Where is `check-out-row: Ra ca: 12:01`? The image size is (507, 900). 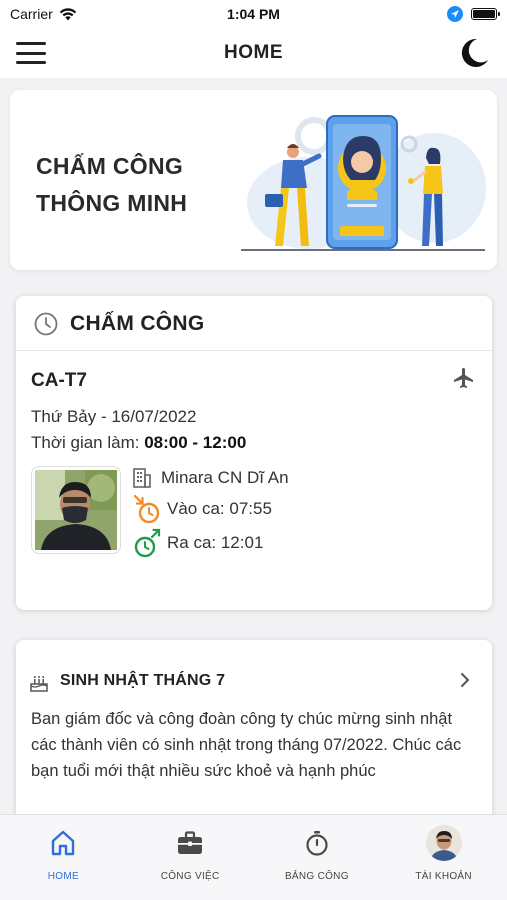
check-out-row: Ra ca: 12:01 is located at coordinates (198, 543).